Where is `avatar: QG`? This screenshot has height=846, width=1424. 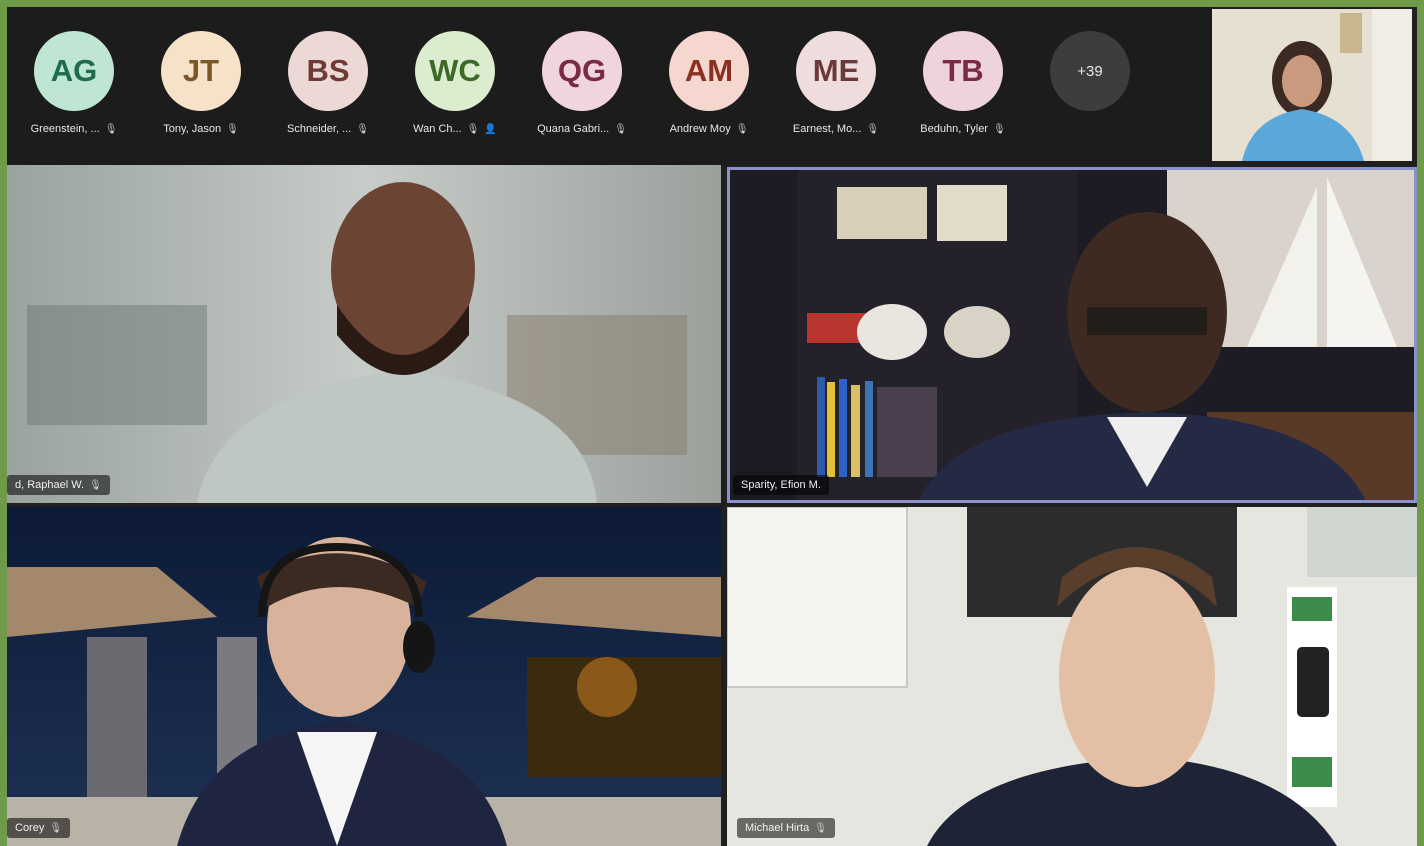 avatar: QG is located at coordinates (582, 71).